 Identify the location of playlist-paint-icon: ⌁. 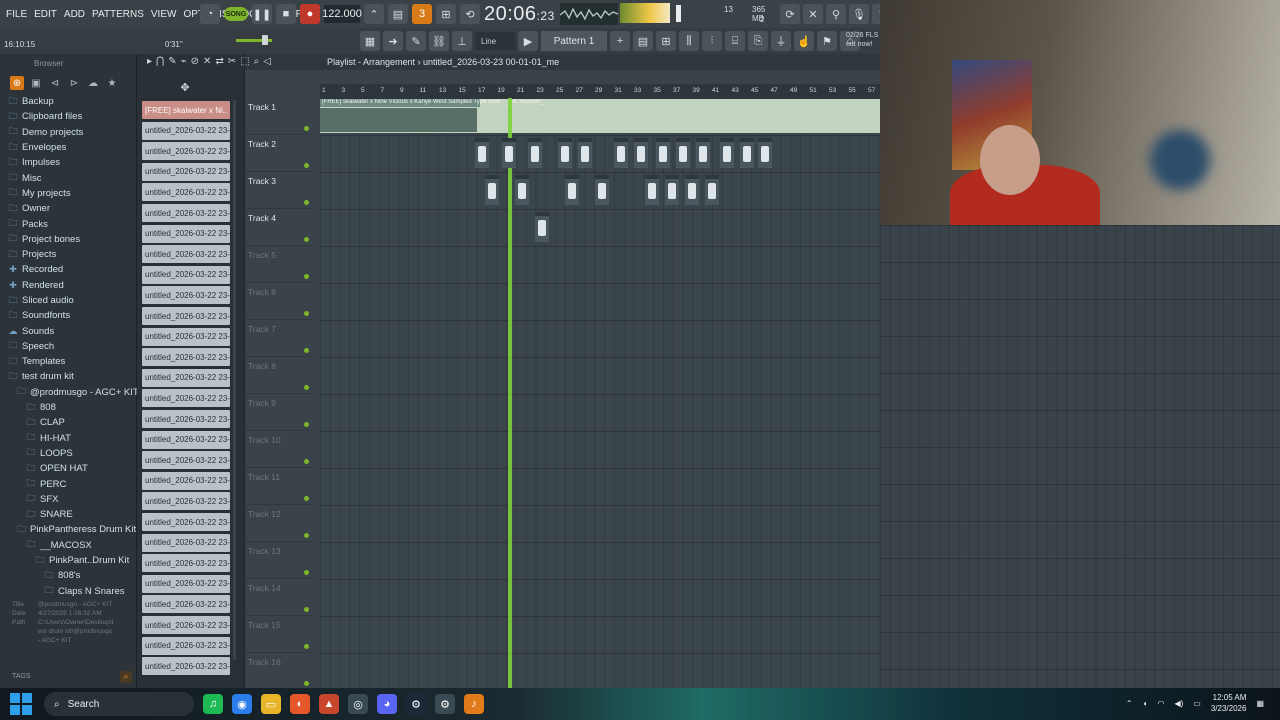
(184, 61).